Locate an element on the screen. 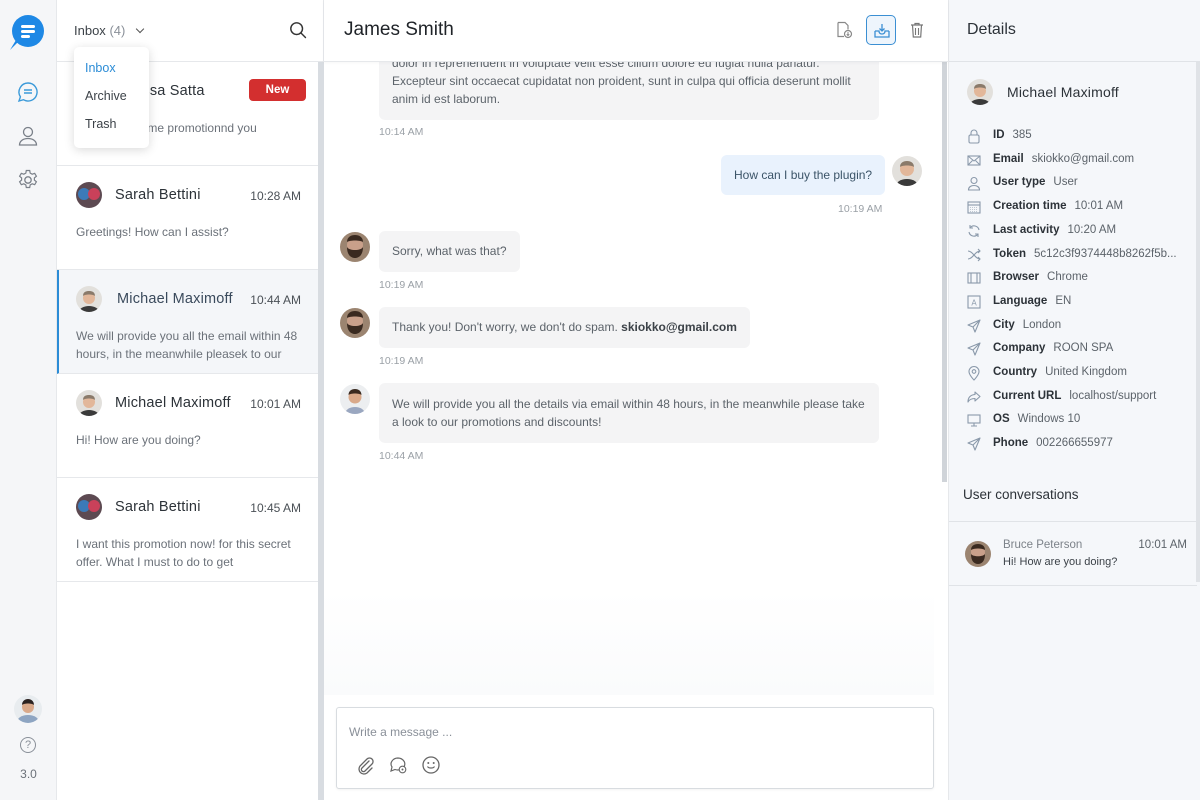 The width and height of the screenshot is (1200, 800). details-title: Details is located at coordinates (991, 29).